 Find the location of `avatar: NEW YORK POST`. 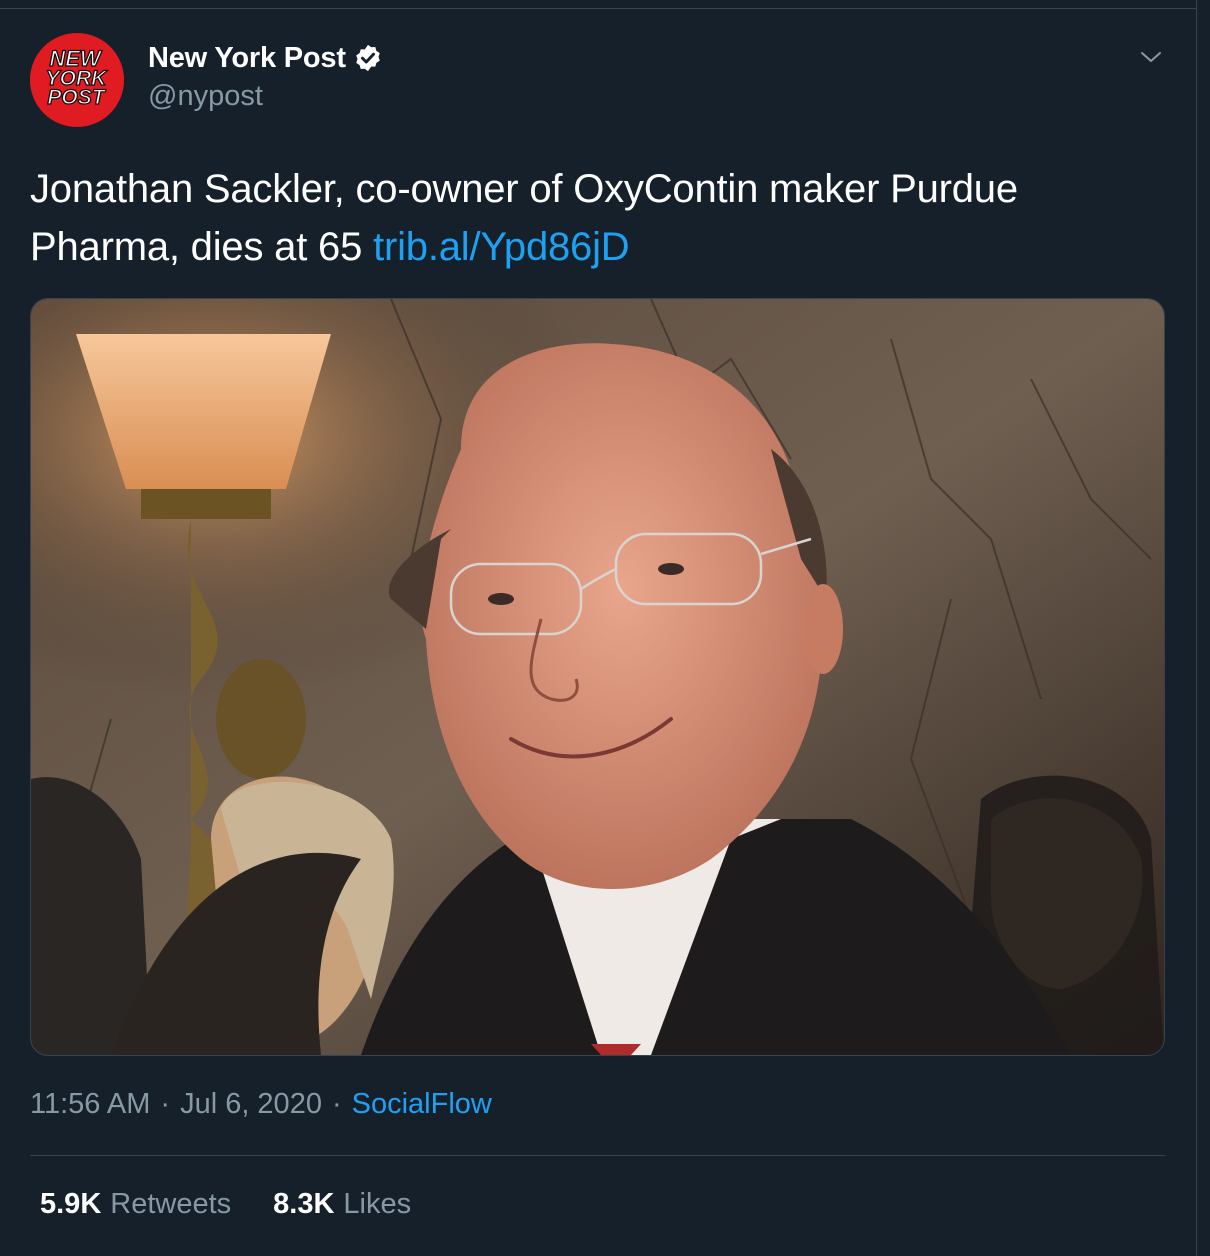

avatar: NEW YORK POST is located at coordinates (77, 80).